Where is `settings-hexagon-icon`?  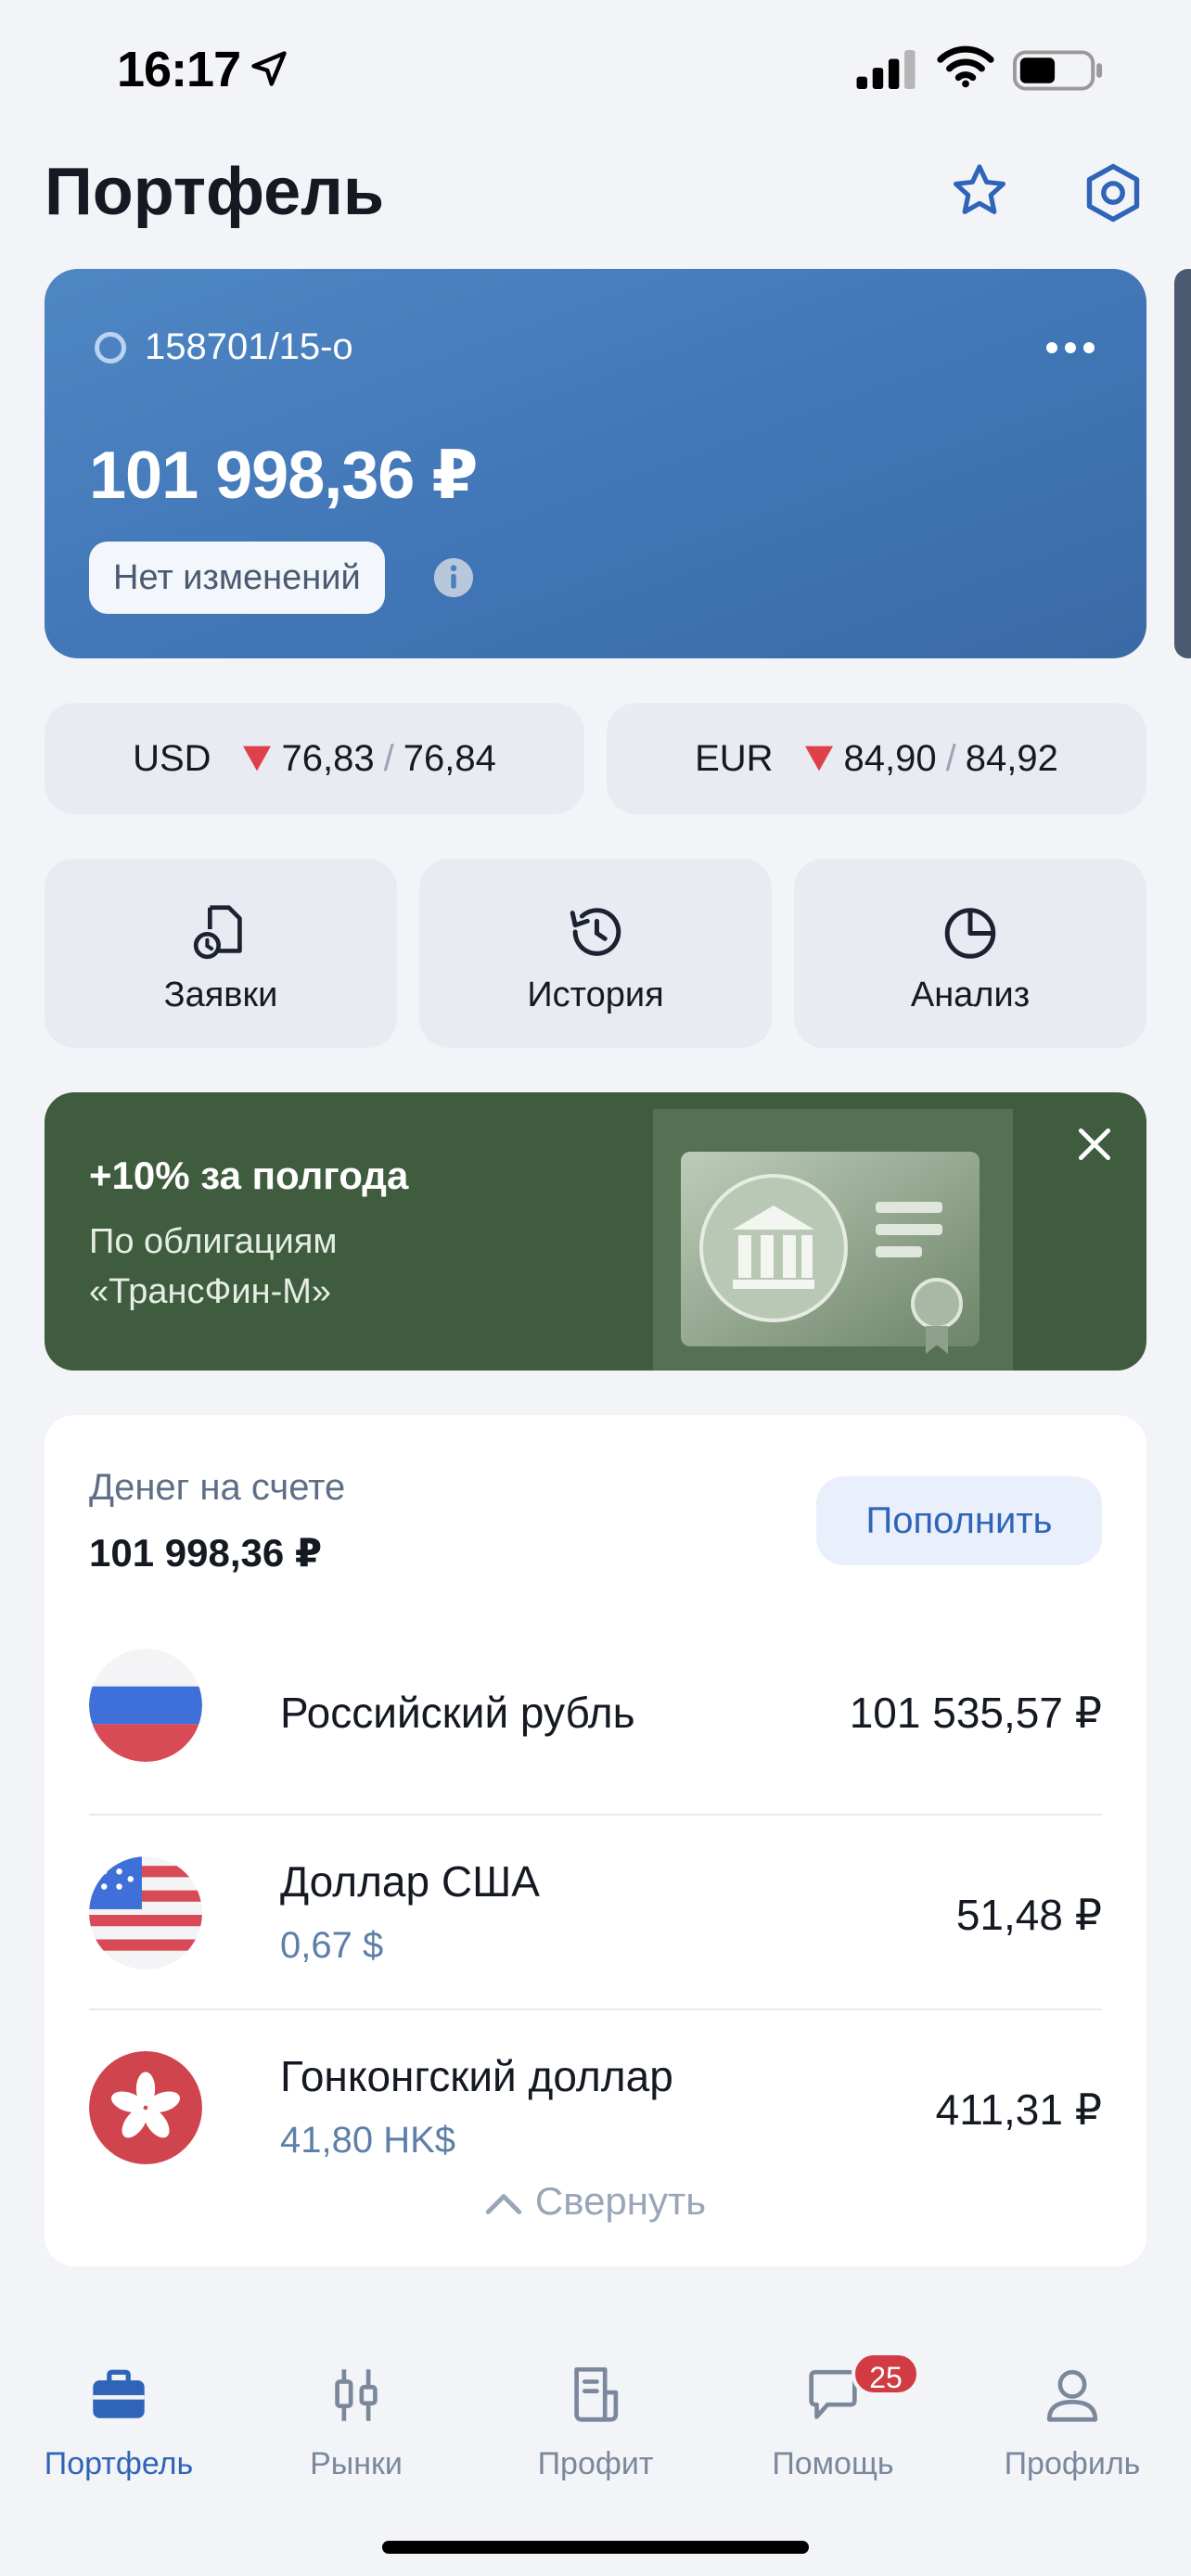
settings-hexagon-icon is located at coordinates (1113, 192).